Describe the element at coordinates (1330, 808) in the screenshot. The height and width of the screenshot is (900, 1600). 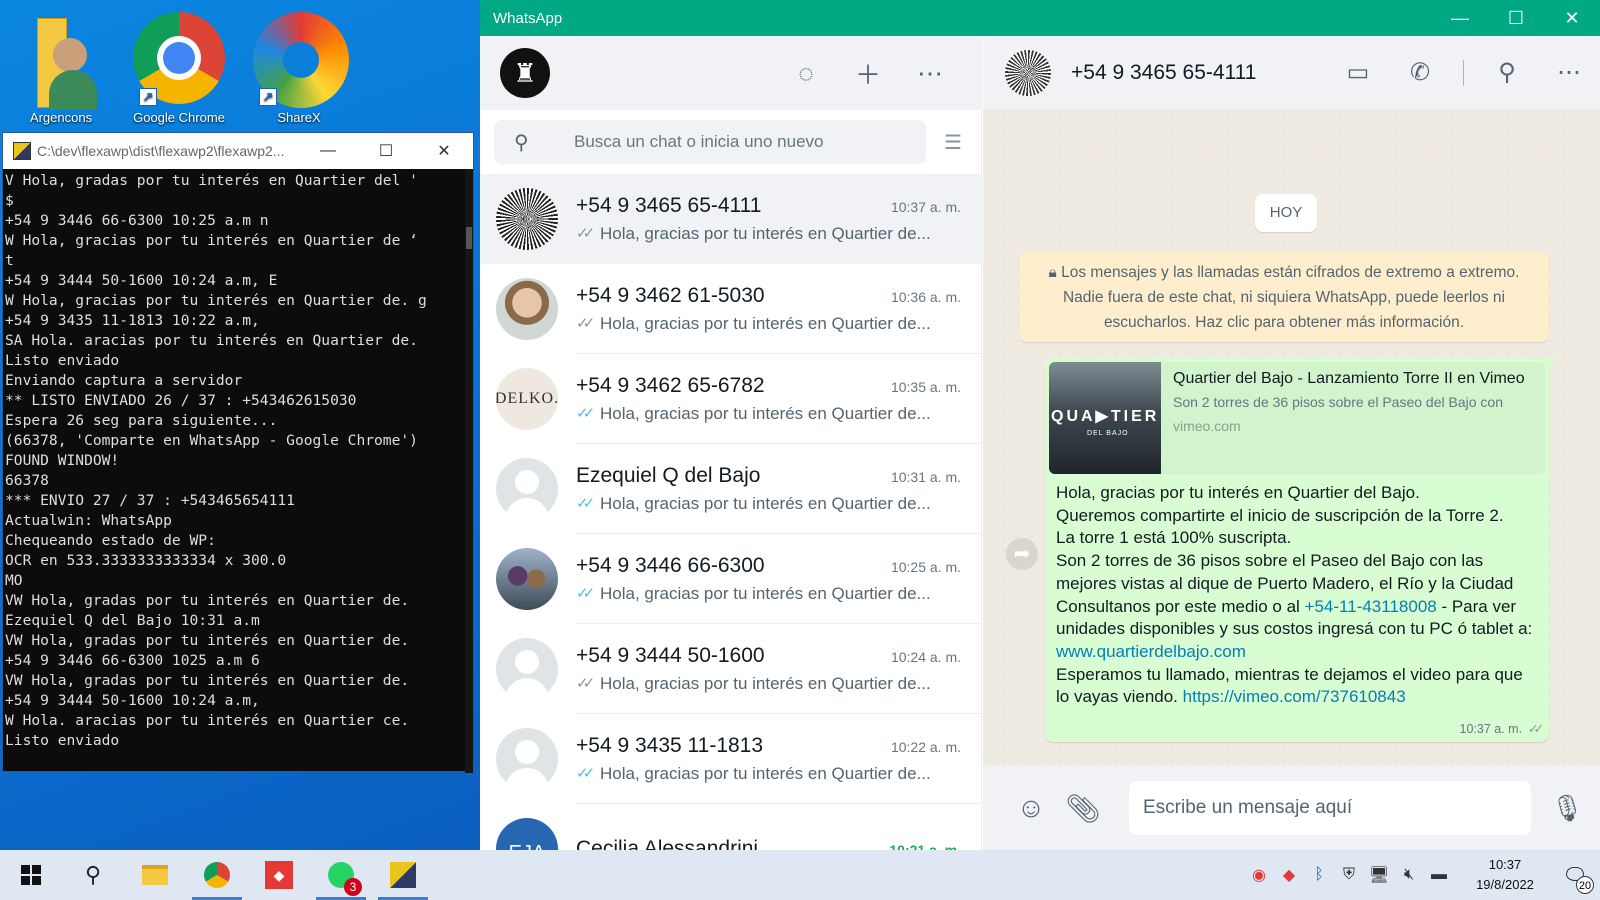
I see `message-input` at that location.